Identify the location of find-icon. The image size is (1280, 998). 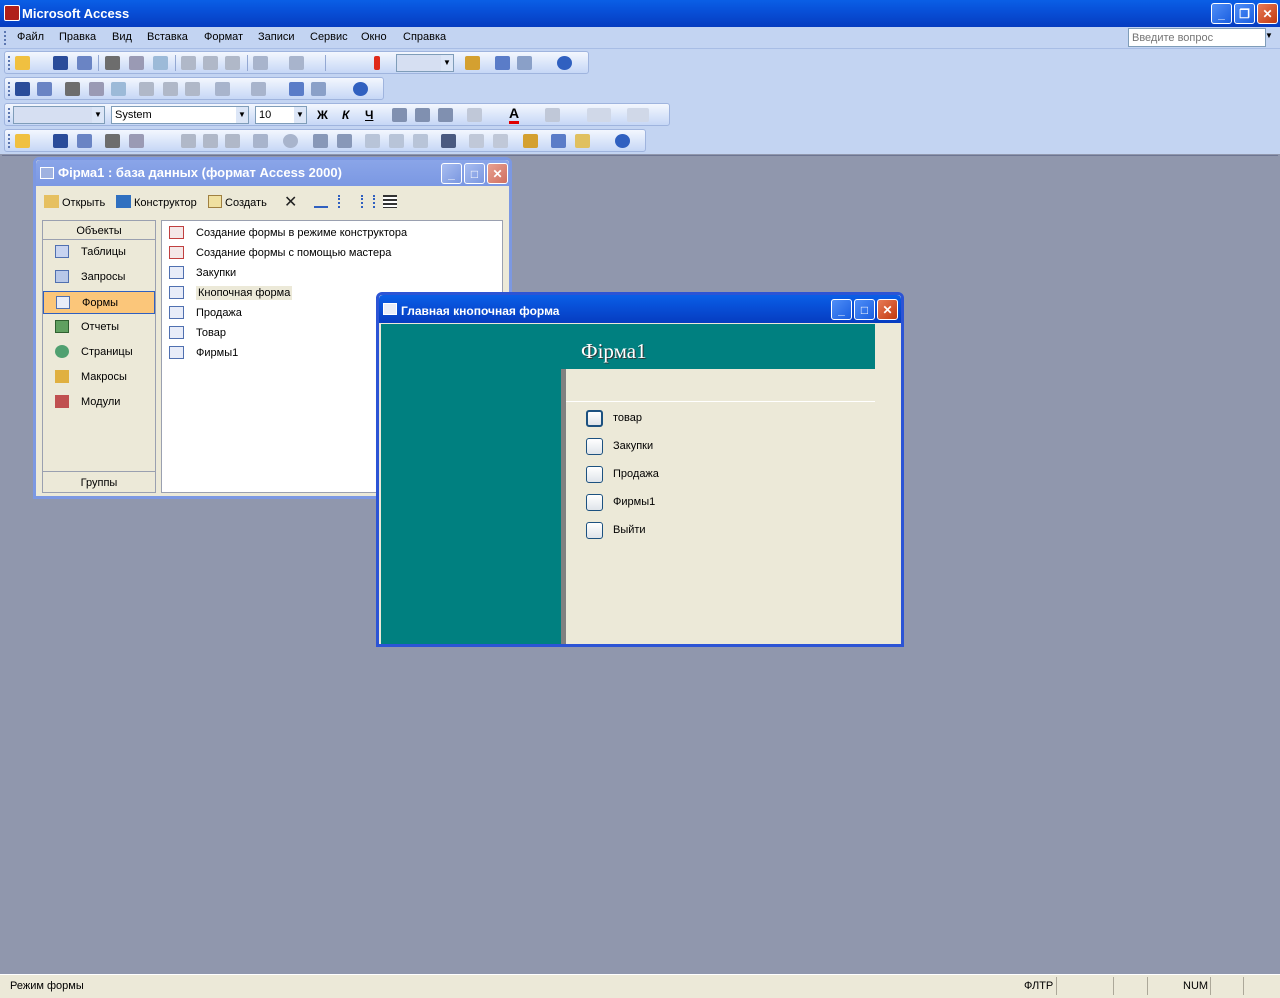
(448, 141).